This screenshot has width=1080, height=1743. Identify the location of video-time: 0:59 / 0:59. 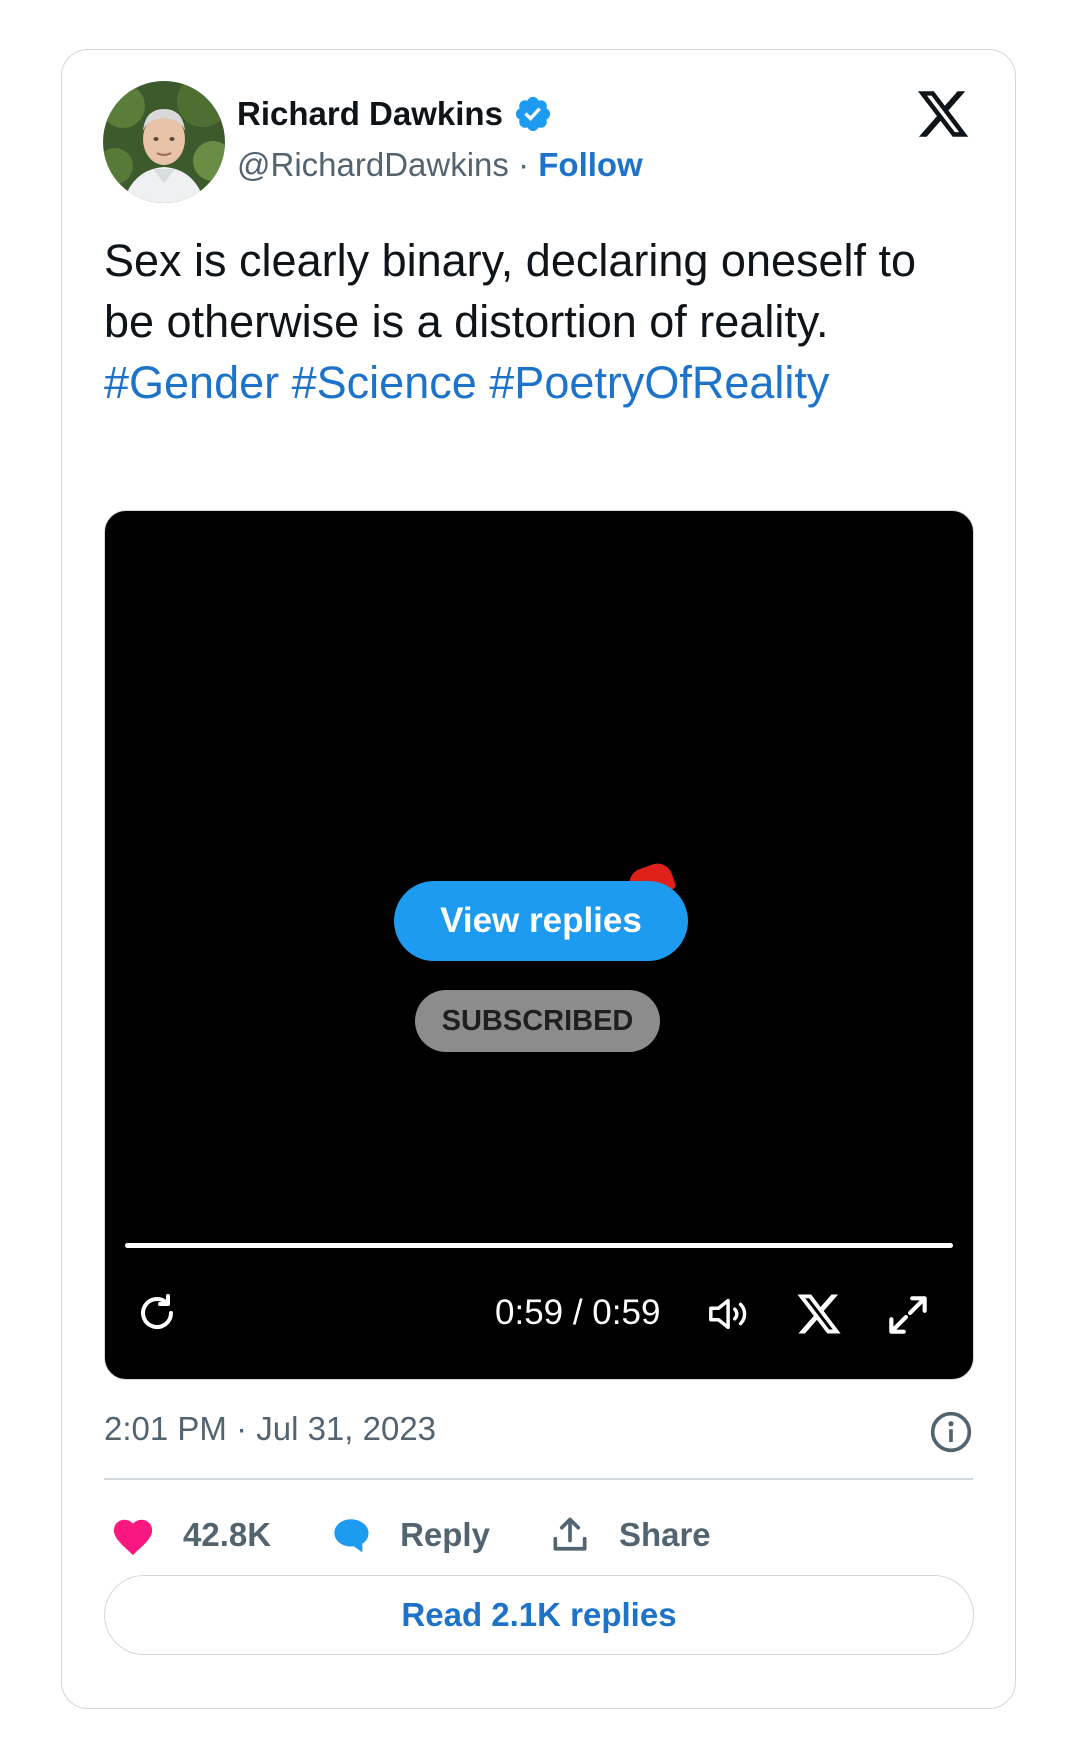
(578, 1312).